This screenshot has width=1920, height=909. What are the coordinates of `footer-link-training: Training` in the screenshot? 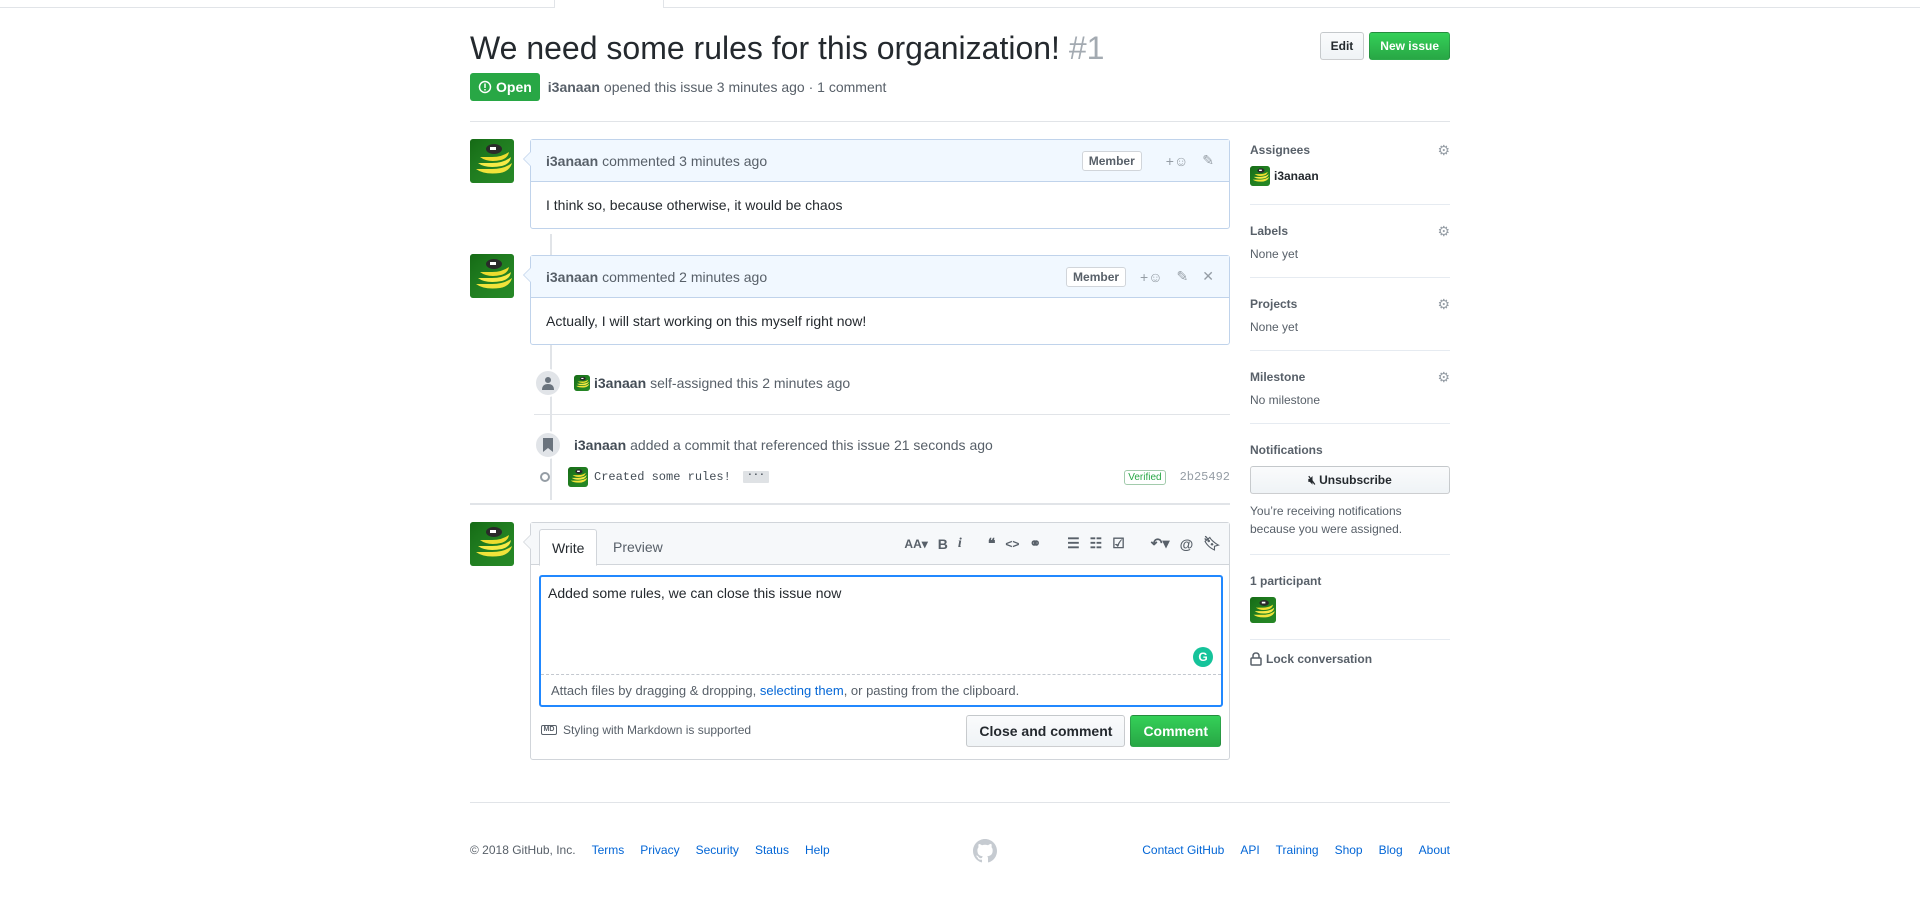 It's located at (1297, 850).